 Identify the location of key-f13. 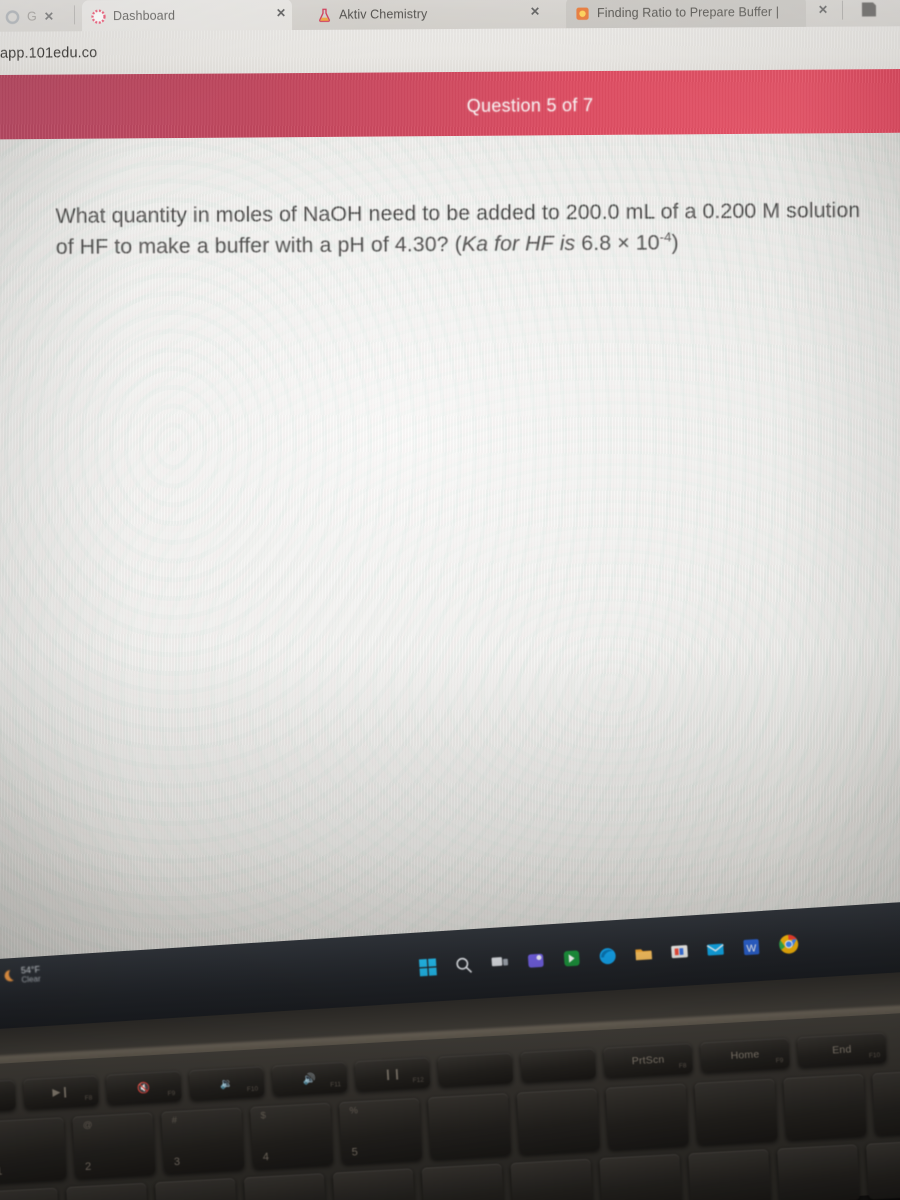
(558, 1065).